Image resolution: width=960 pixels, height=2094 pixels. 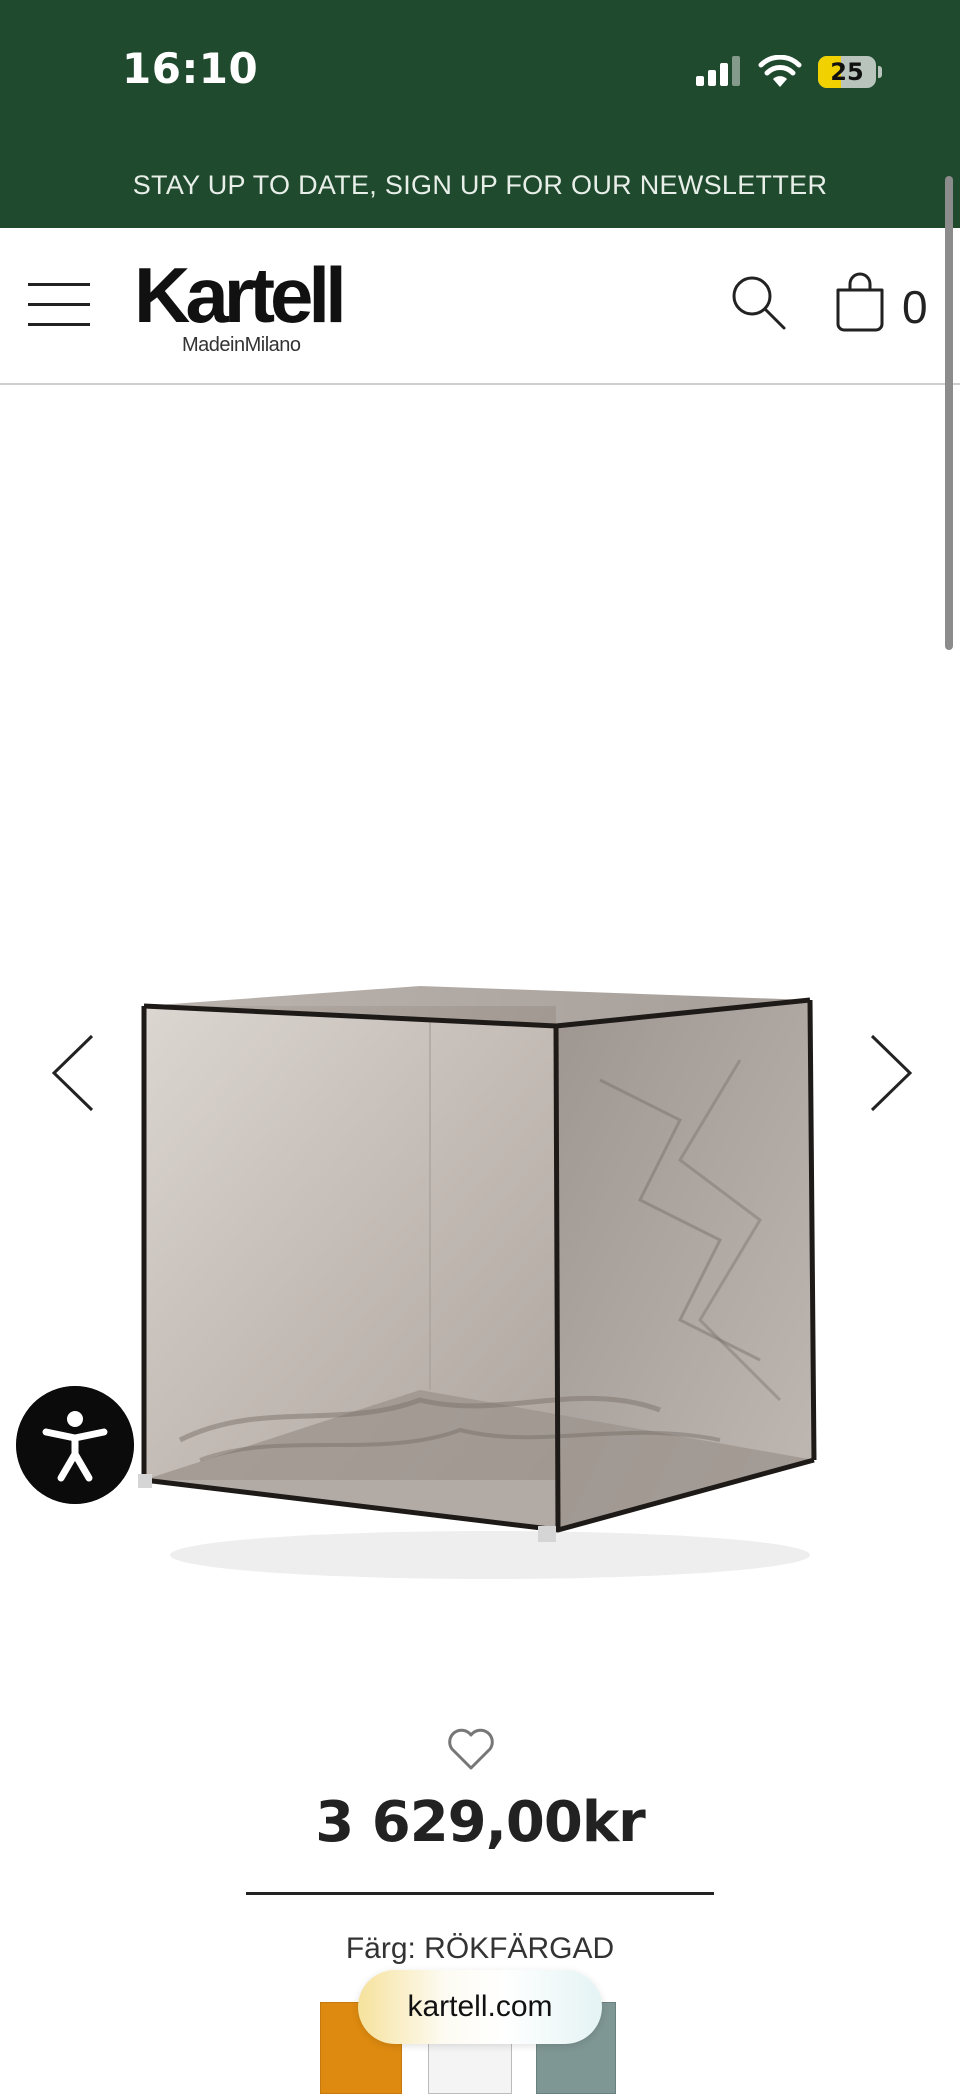 What do you see at coordinates (240, 295) in the screenshot?
I see `logo-text: Kartell` at bounding box center [240, 295].